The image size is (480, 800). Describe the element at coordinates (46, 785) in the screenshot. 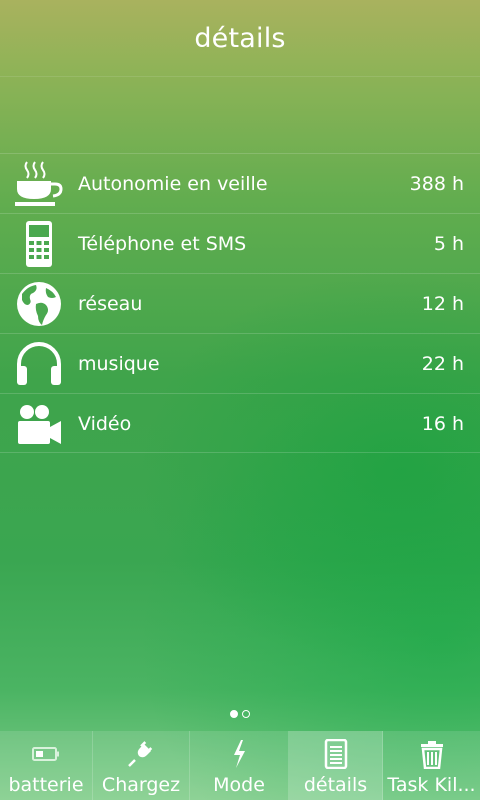

I see `tab-label: batterie` at that location.